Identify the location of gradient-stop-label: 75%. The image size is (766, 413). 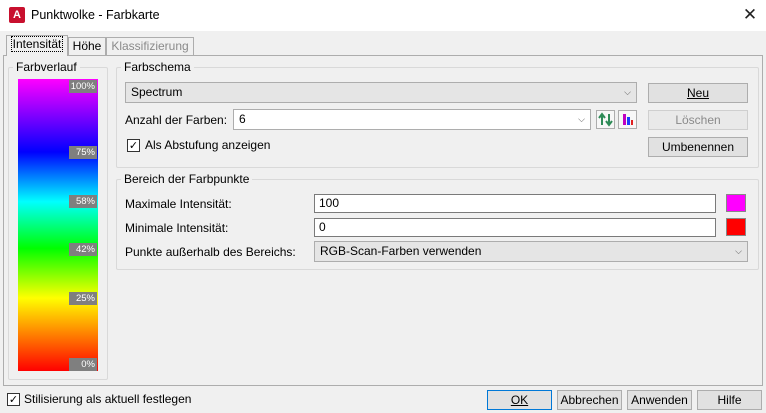
(83, 152).